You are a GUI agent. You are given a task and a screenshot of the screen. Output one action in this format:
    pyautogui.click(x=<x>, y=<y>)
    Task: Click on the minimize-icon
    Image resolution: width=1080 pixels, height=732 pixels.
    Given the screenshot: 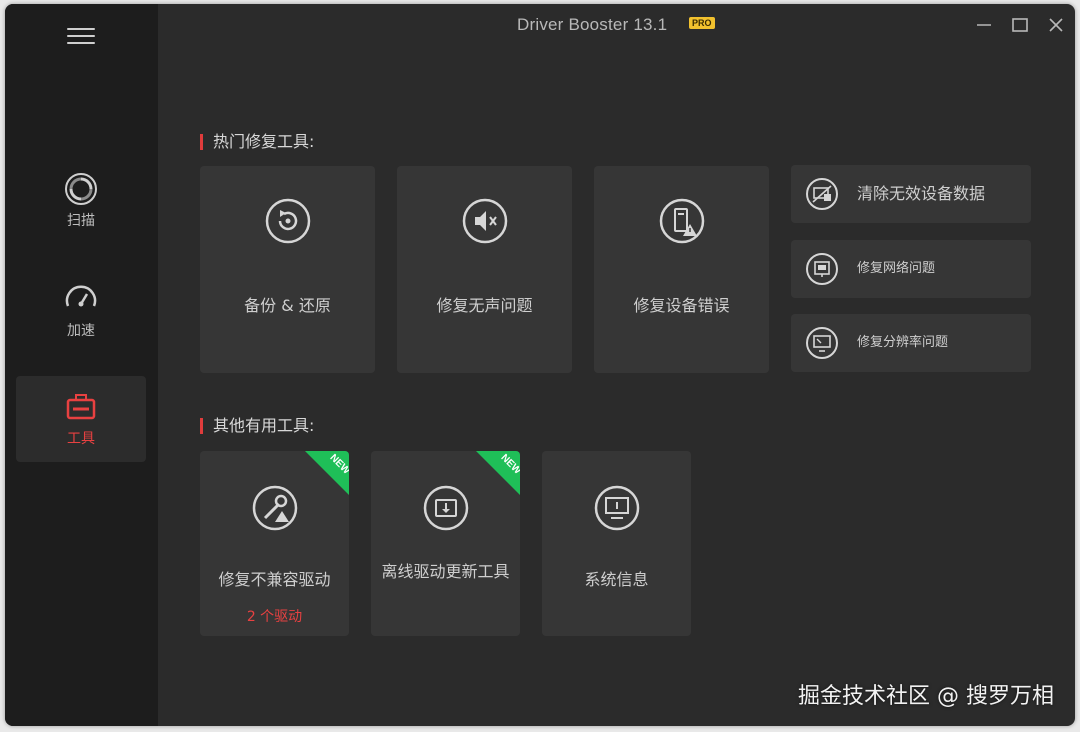 What is the action you would take?
    pyautogui.click(x=984, y=25)
    